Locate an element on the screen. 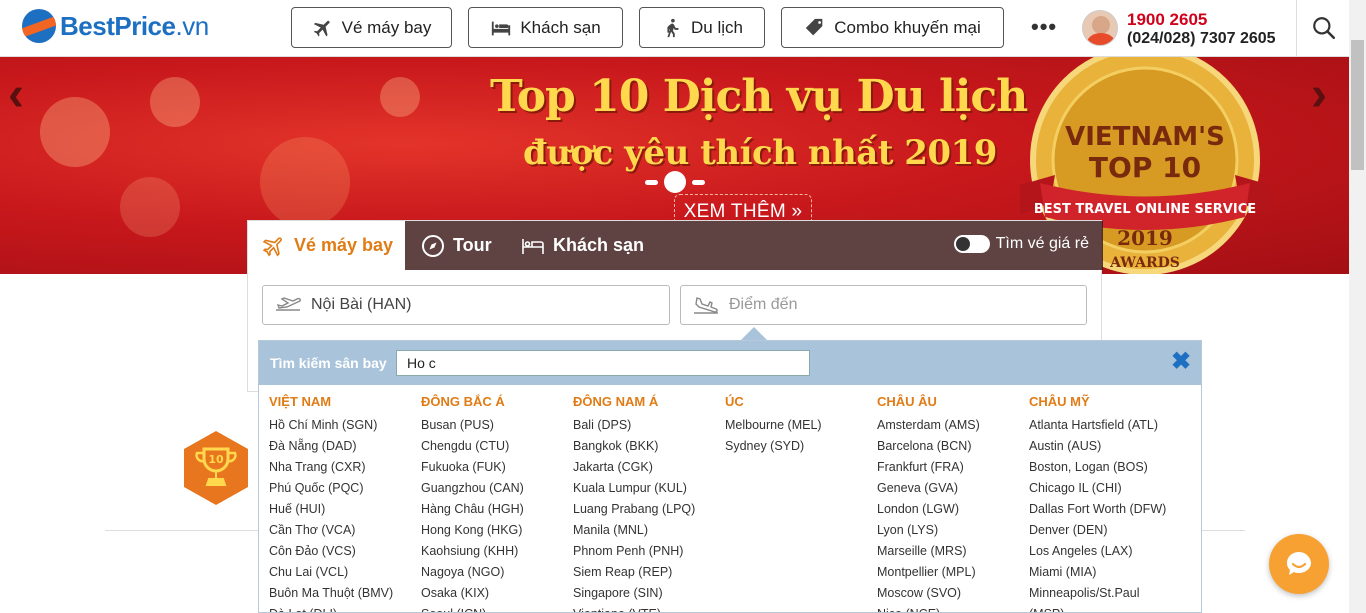 This screenshot has width=1366, height=613. logo: BestPrice.vn is located at coordinates (115, 26).